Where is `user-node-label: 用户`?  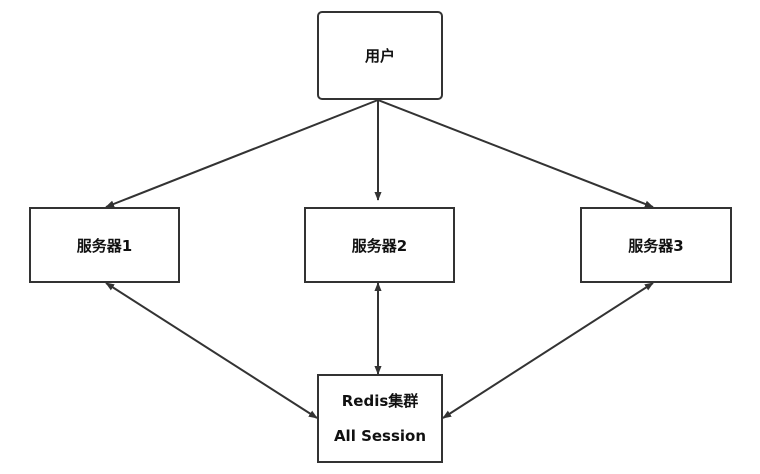 user-node-label: 用户 is located at coordinates (379, 56).